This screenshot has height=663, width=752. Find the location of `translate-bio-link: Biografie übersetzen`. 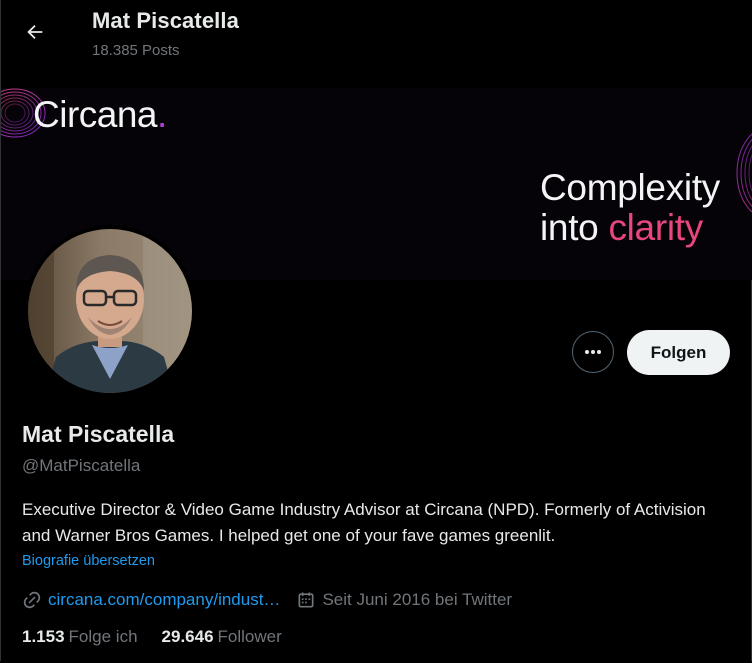

translate-bio-link: Biografie übersetzen is located at coordinates (88, 561).